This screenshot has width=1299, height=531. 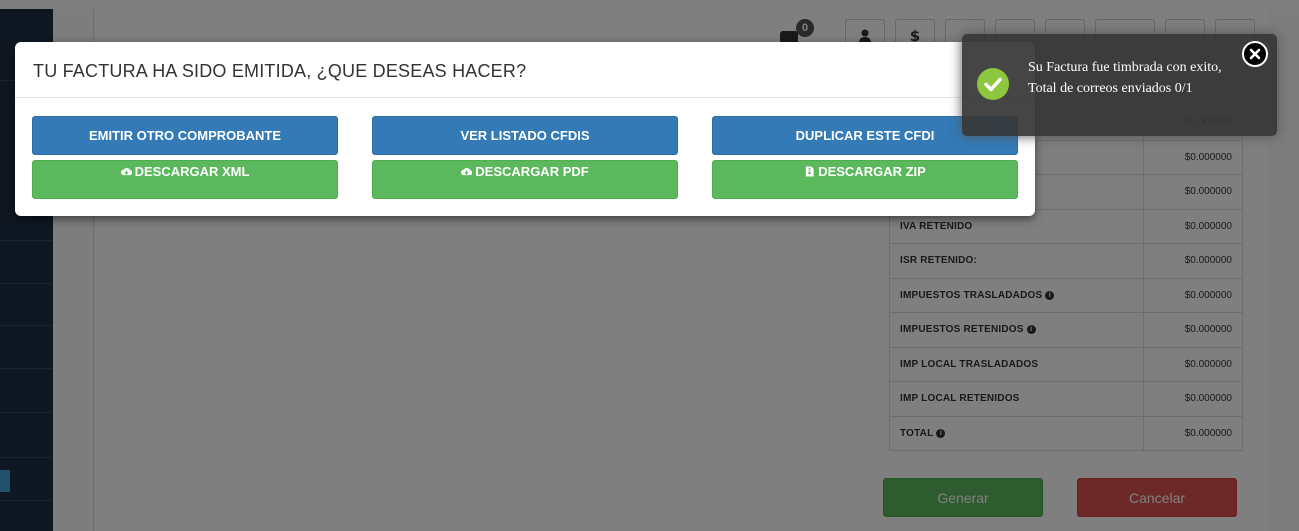 What do you see at coordinates (525, 179) in the screenshot?
I see `download-pdf-button: DESCARGAR PDF` at bounding box center [525, 179].